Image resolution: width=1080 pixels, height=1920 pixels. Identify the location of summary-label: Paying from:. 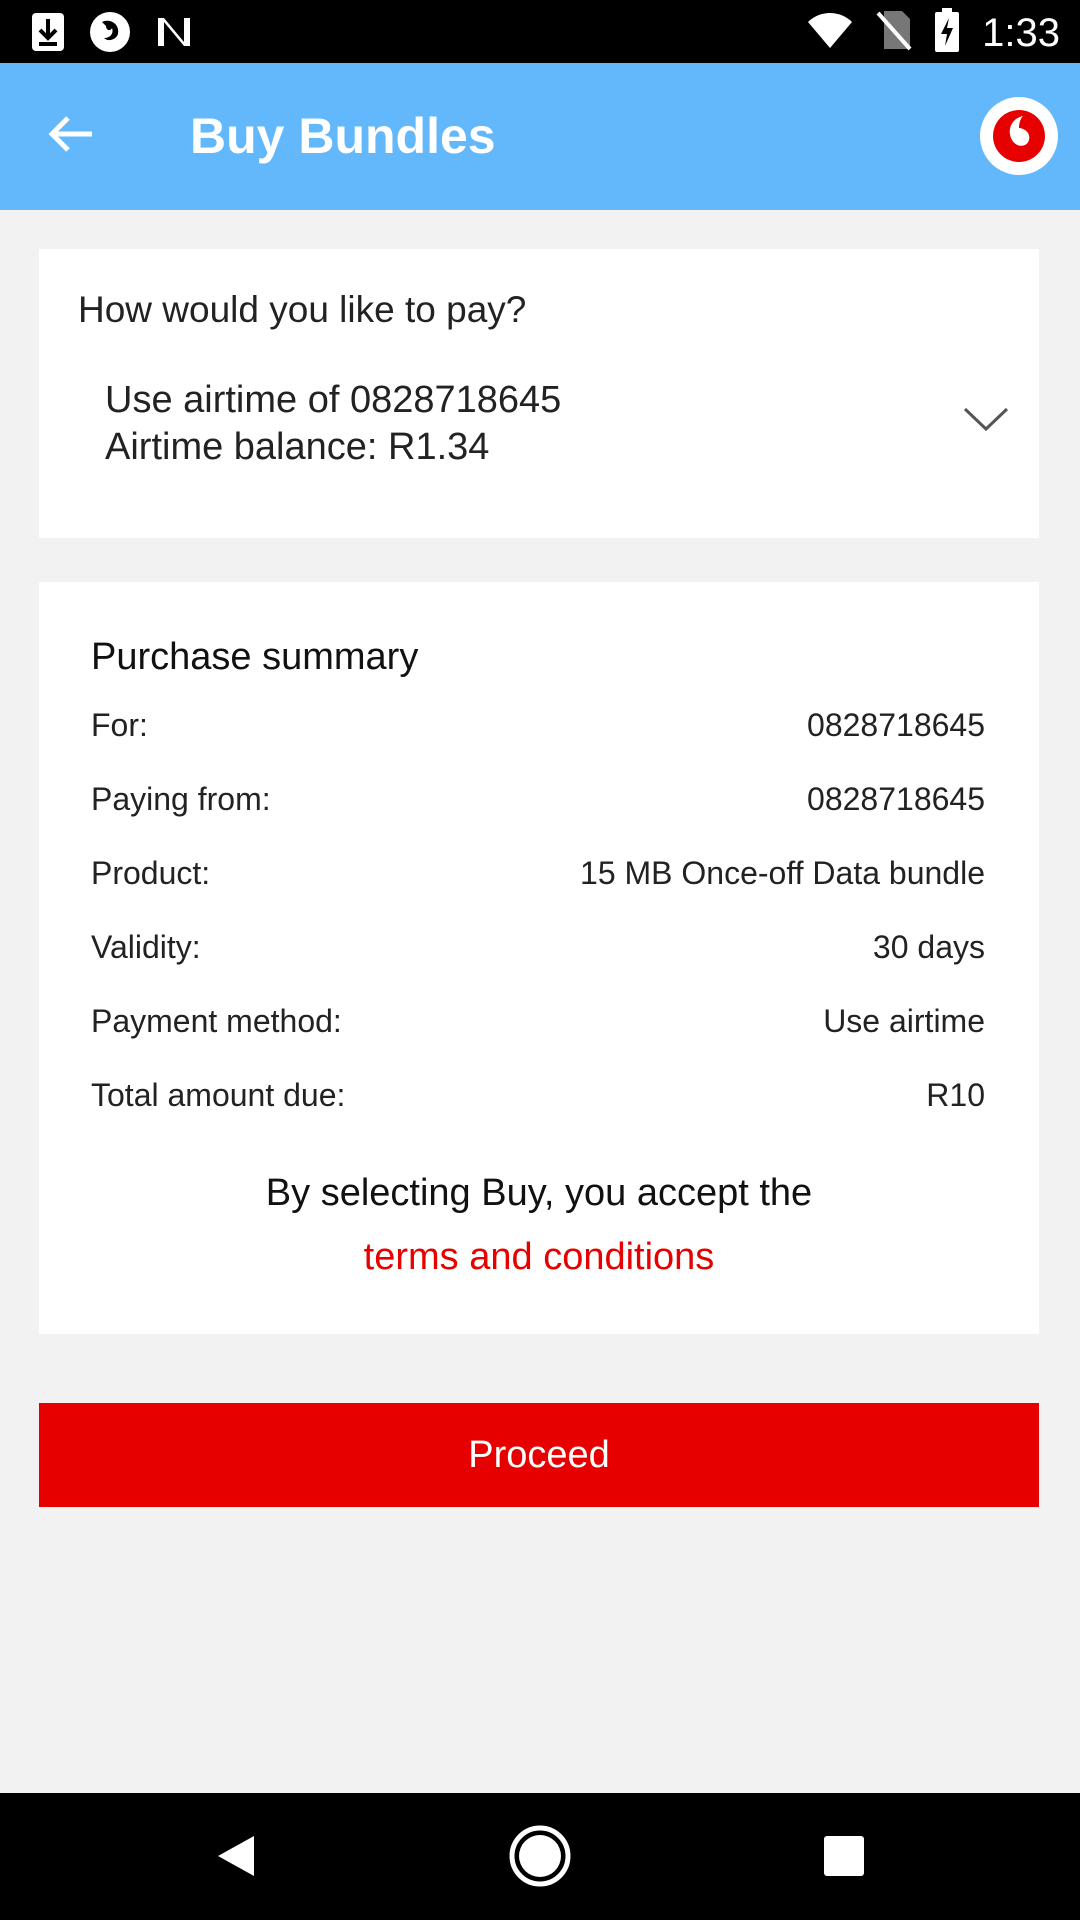
(181, 799).